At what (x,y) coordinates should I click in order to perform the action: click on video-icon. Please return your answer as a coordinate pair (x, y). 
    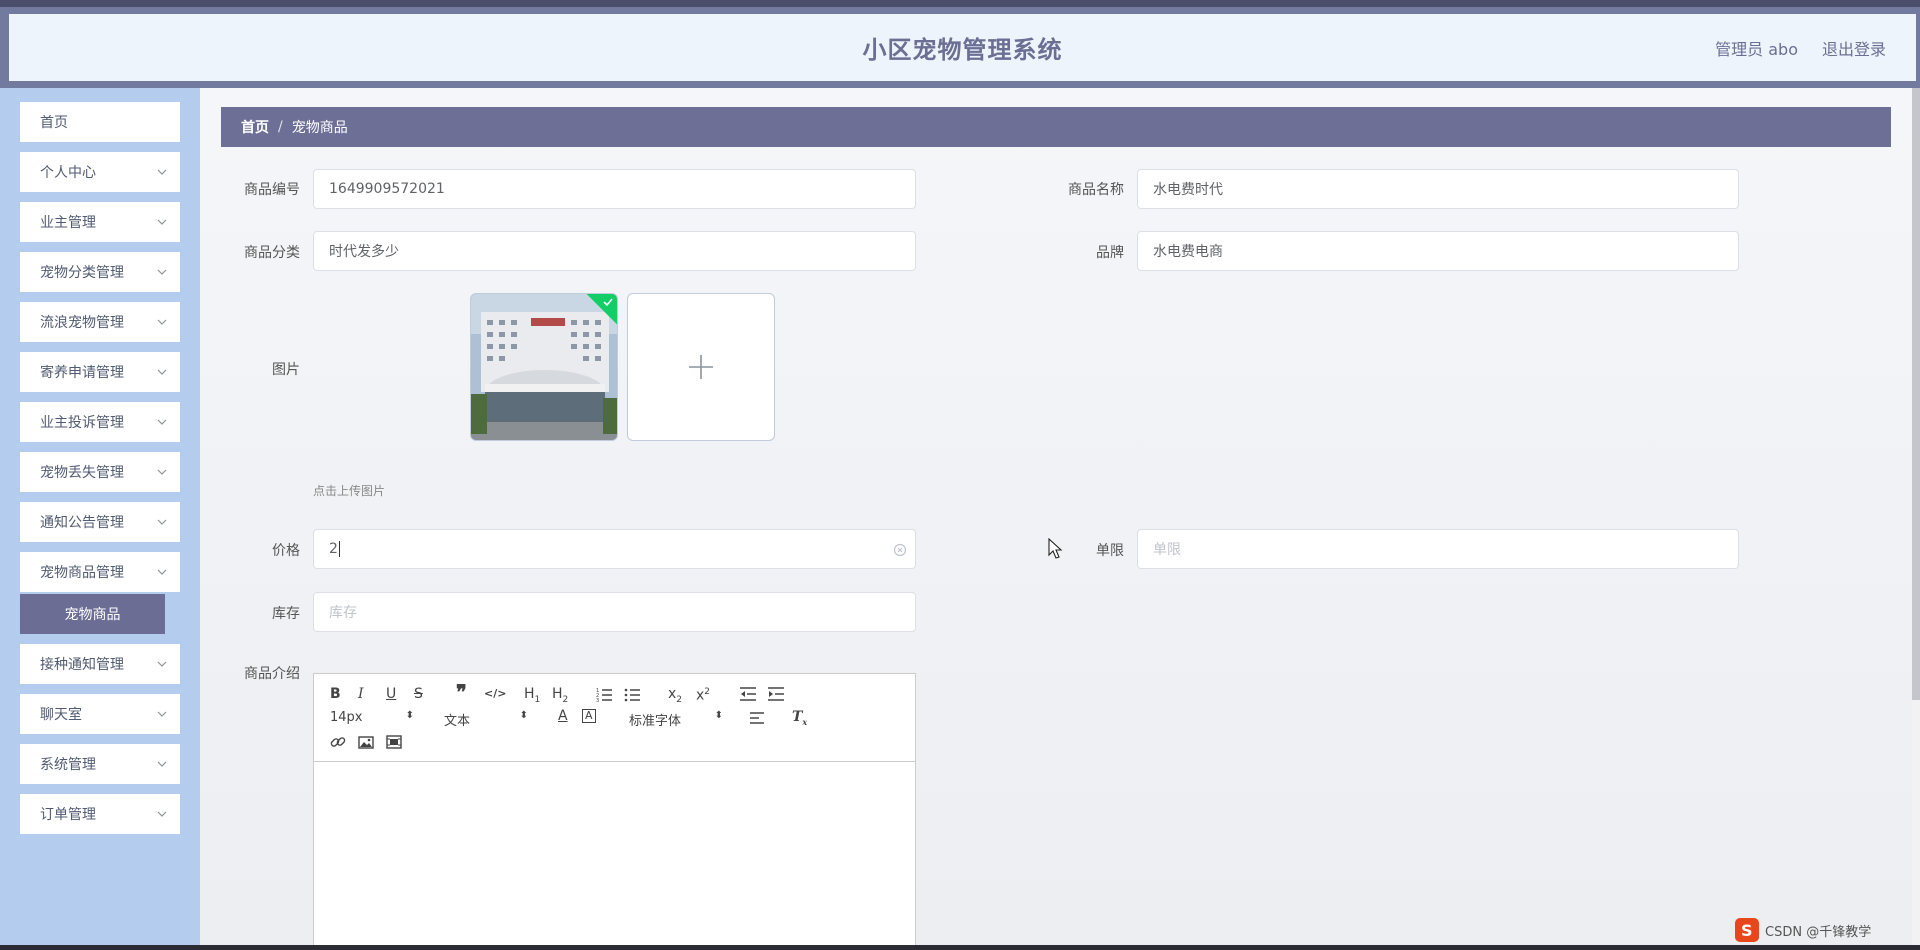
    Looking at the image, I should click on (394, 742).